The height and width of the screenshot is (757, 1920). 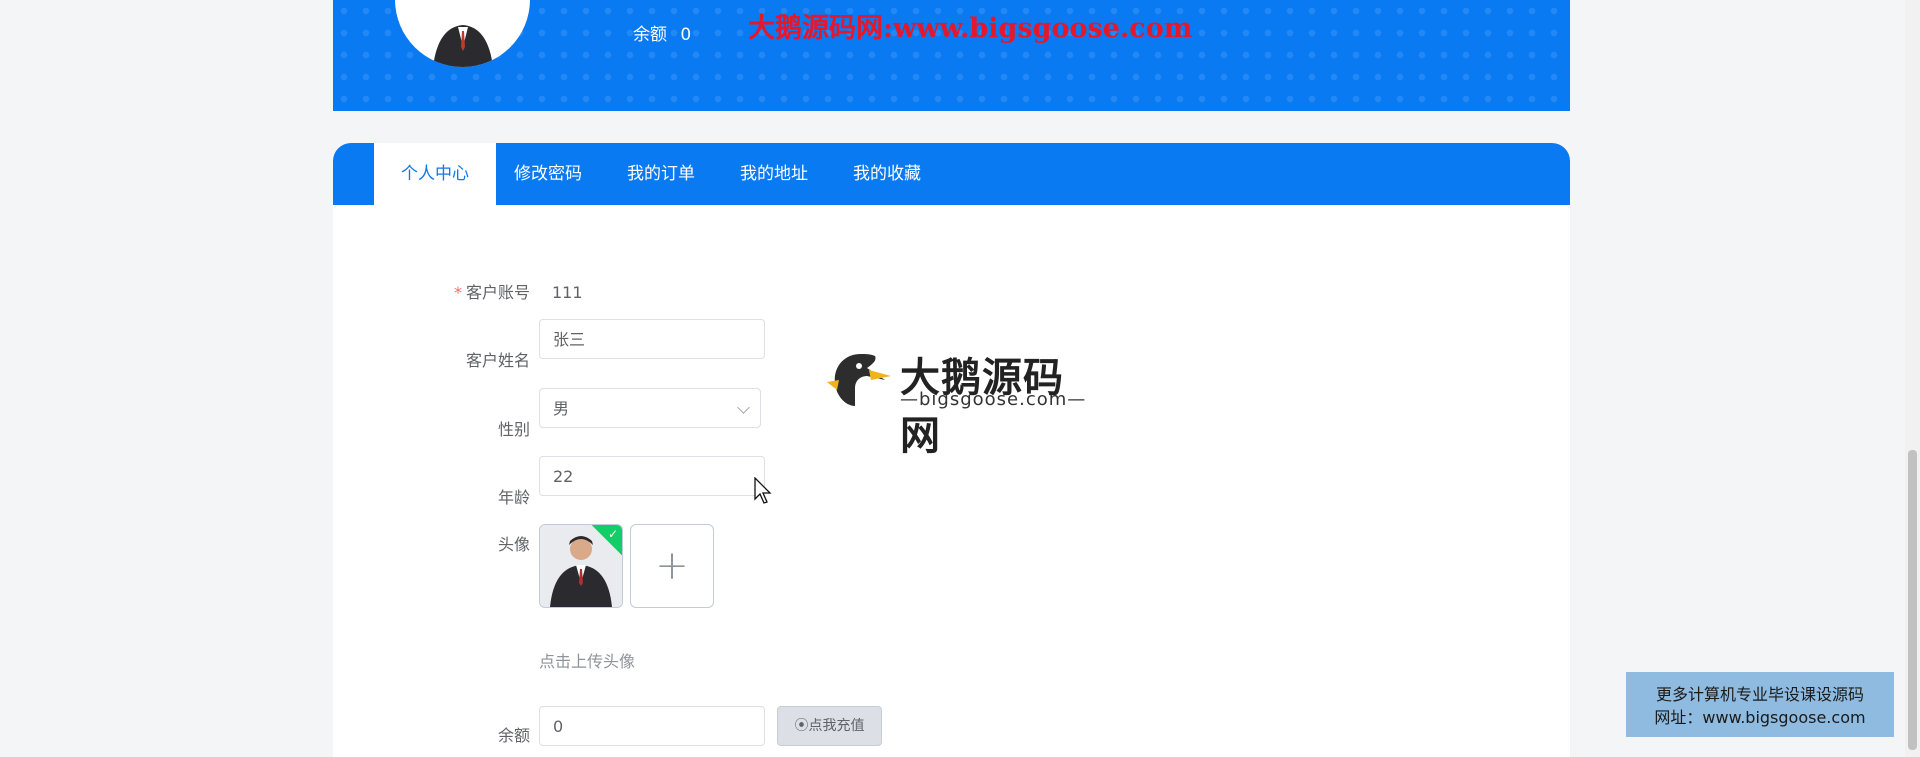 I want to click on tab-my-favorites: 我的收藏, so click(x=887, y=174).